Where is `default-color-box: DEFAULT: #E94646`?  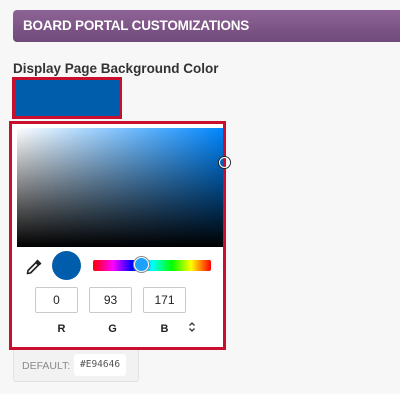
default-color-box: DEFAULT: #E94646 is located at coordinates (76, 366).